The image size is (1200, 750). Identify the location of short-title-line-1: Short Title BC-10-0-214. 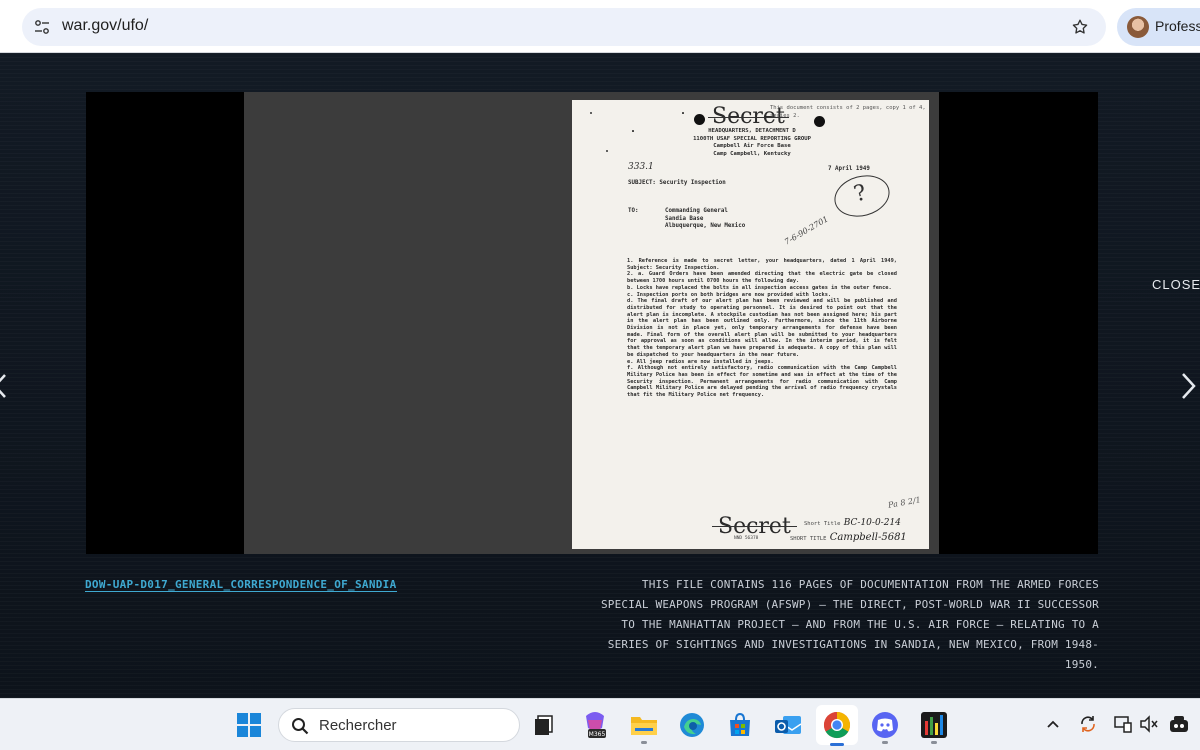
(852, 523).